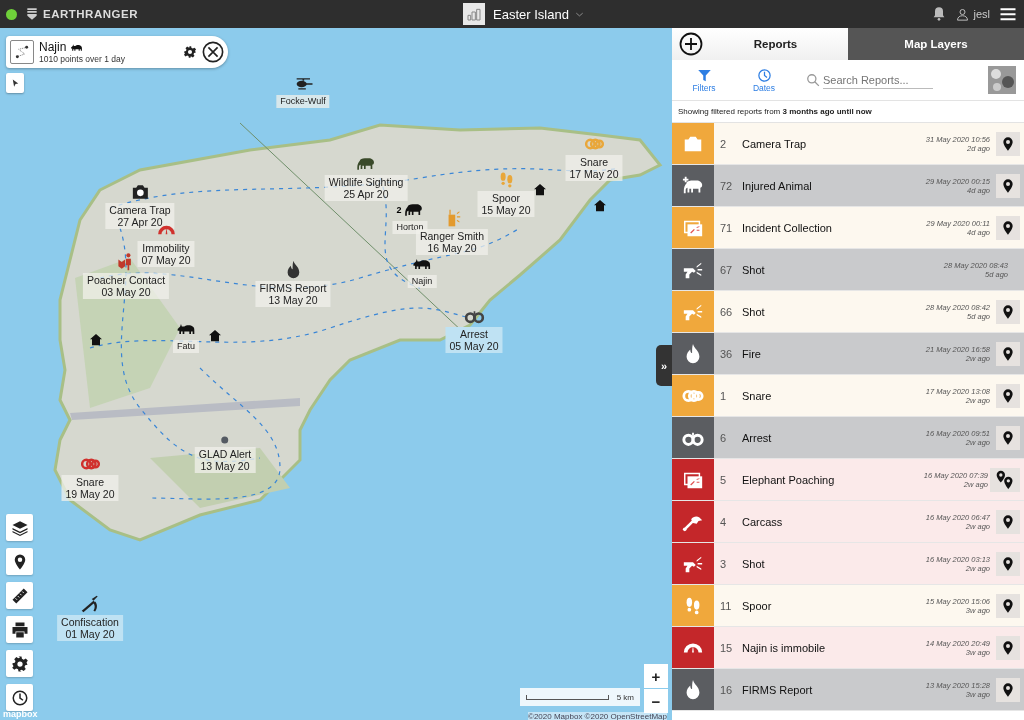 The image size is (1024, 720). What do you see at coordinates (727, 689) in the screenshot?
I see `report-number: 16` at bounding box center [727, 689].